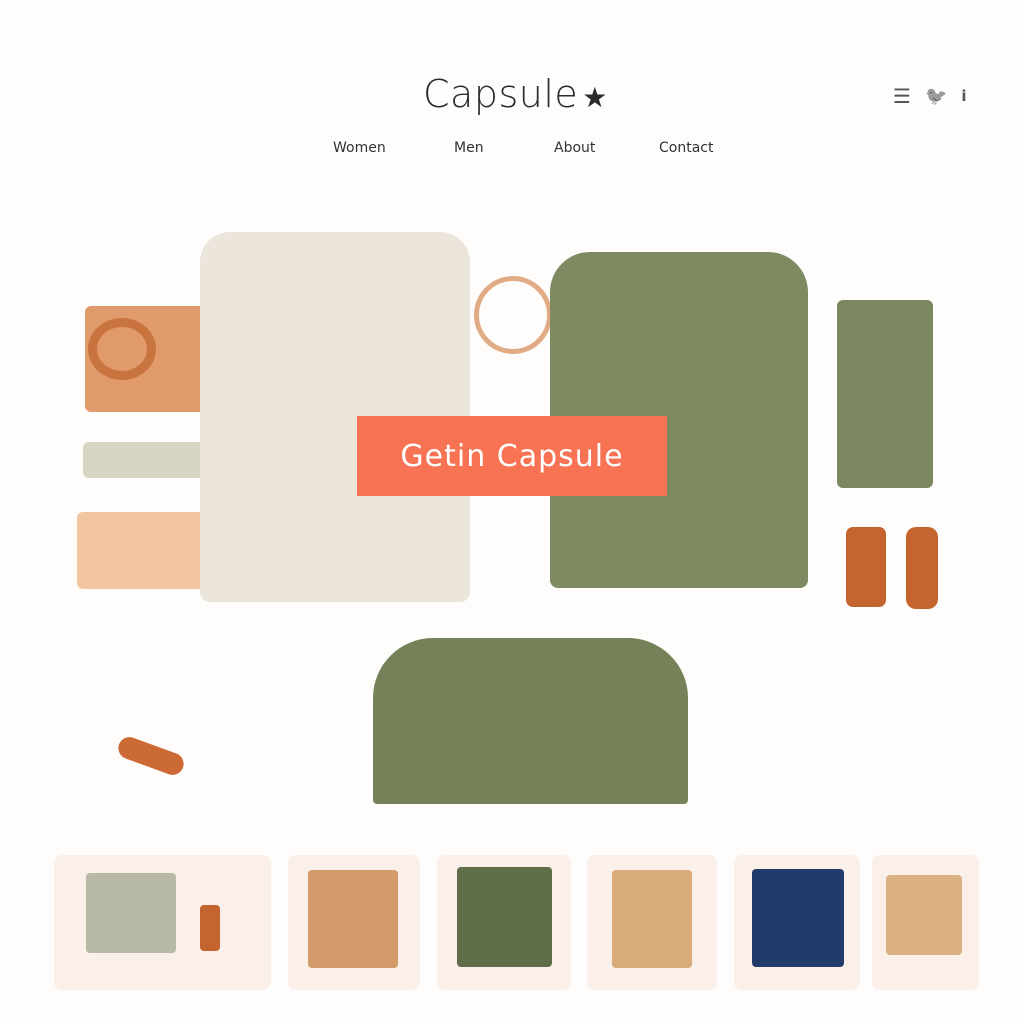 This screenshot has width=1024, height=1024. What do you see at coordinates (936, 96) in the screenshot?
I see `twitter-icon: 🐦` at bounding box center [936, 96].